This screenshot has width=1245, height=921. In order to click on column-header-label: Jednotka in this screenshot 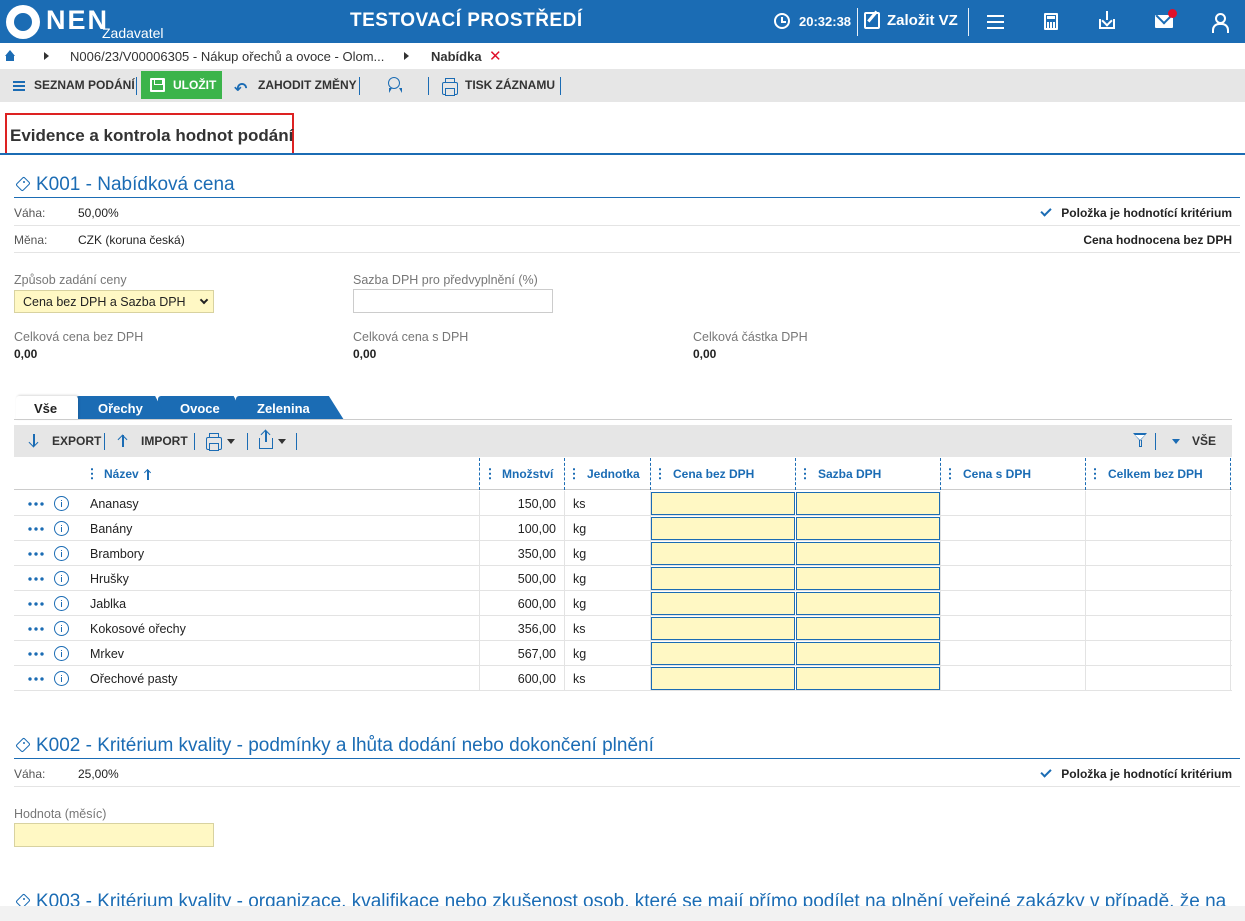, I will do `click(613, 474)`.